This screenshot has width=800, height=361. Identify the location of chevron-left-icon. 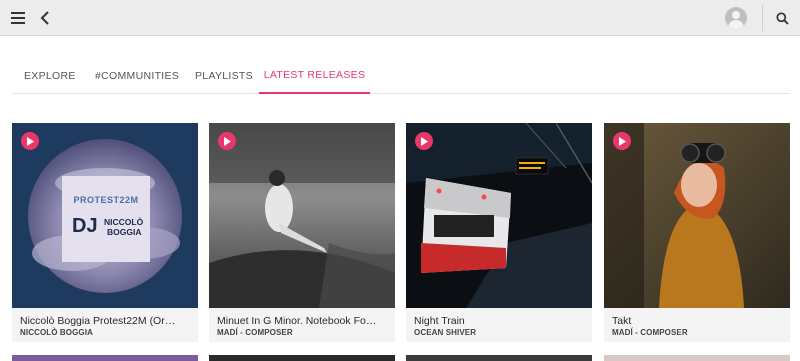
(44, 18).